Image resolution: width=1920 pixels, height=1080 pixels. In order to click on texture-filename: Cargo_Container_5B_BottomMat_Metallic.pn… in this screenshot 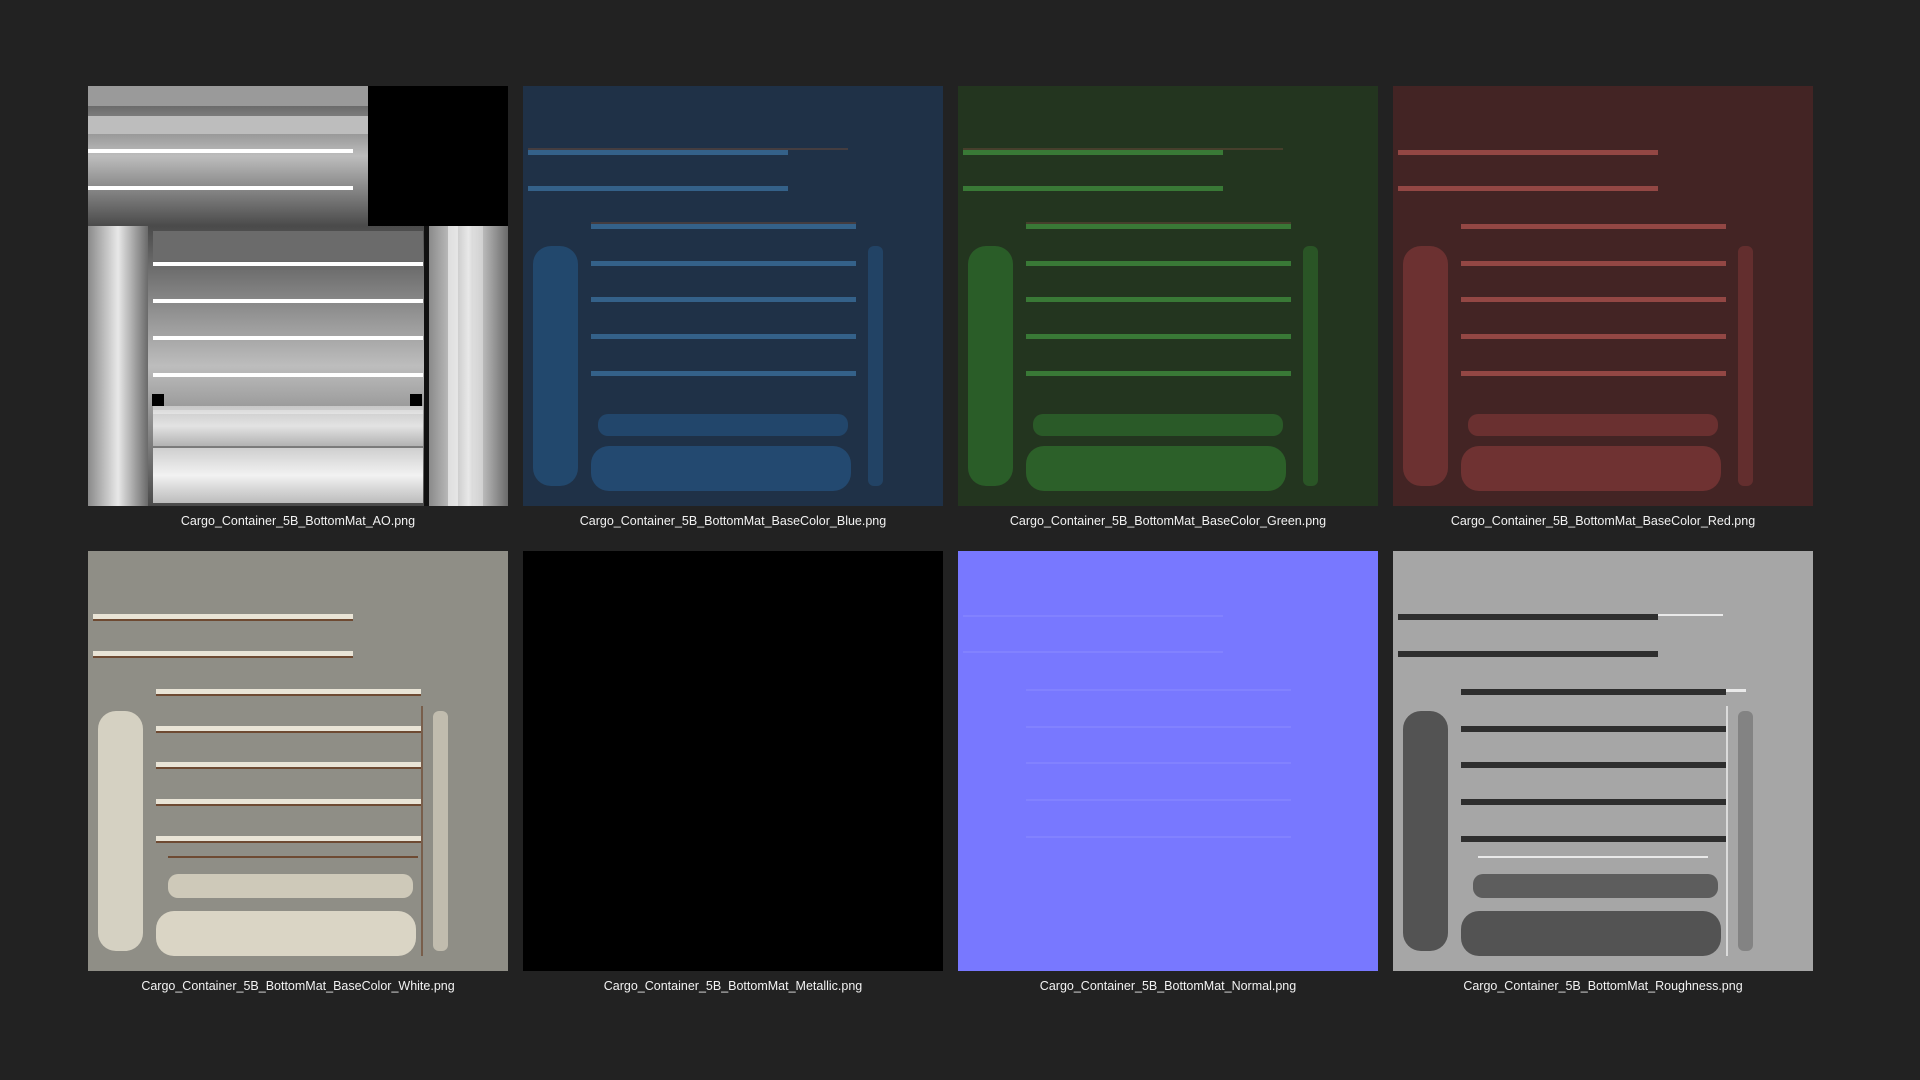, I will do `click(733, 986)`.